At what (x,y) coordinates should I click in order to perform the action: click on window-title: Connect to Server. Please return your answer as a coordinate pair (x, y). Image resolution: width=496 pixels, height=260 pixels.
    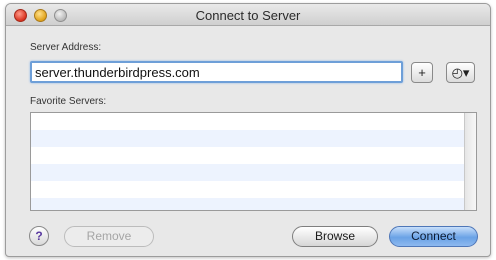
    Looking at the image, I should click on (248, 15).